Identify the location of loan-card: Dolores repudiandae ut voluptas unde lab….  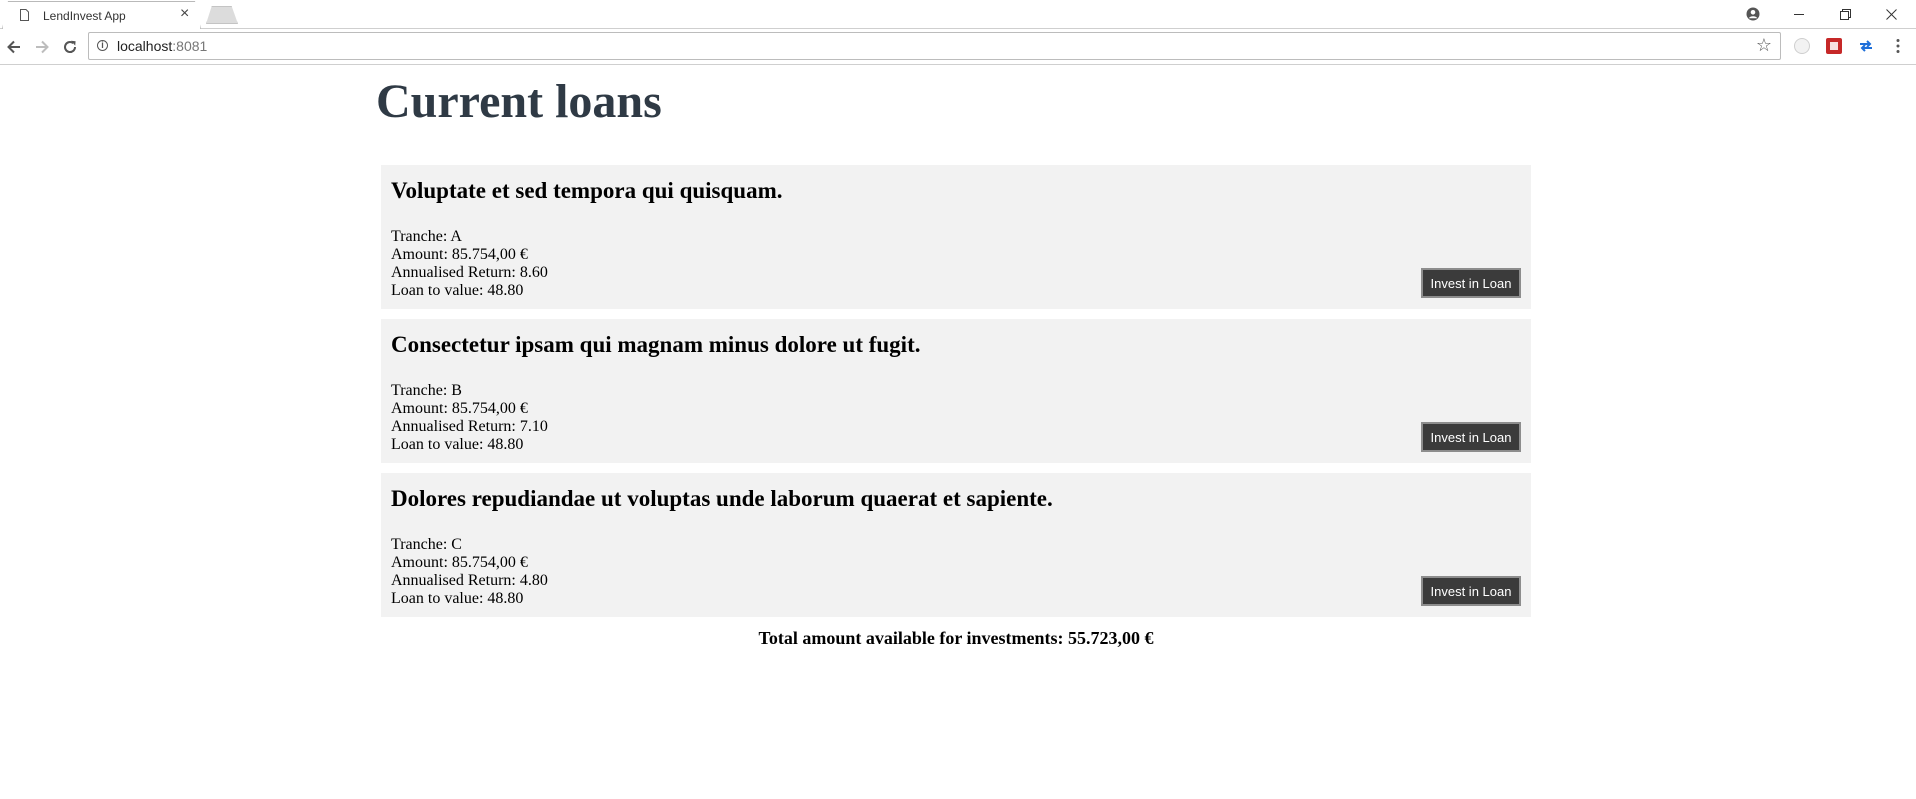
(956, 545).